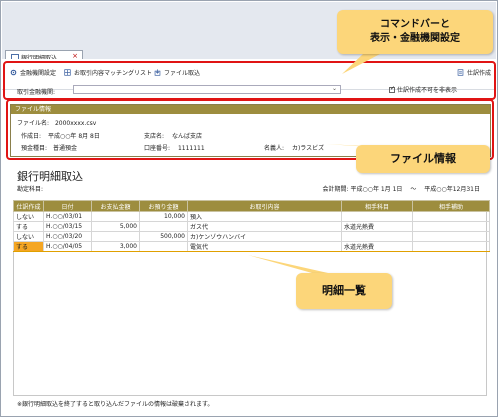  Describe the element at coordinates (415, 32) in the screenshot. I see `command-bar-callout: コマンドバーと 表示・金融機関設定` at that location.